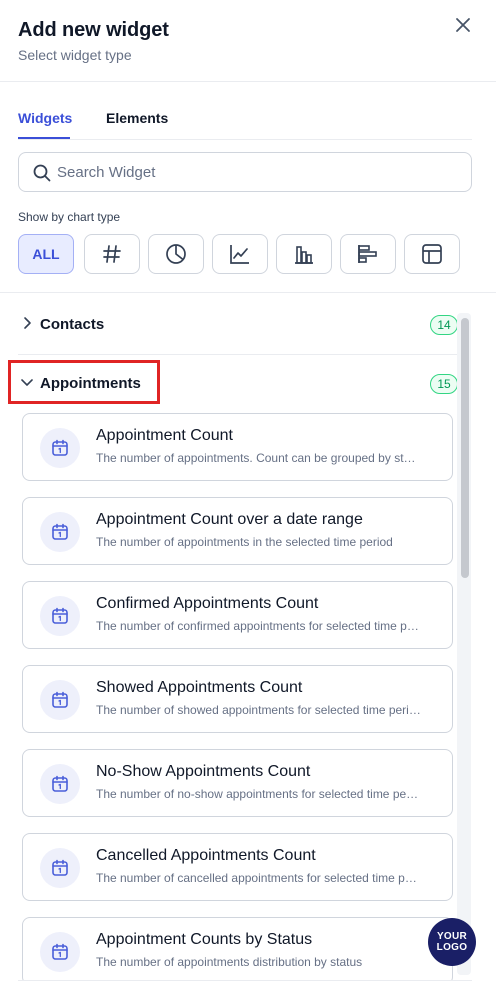 The height and width of the screenshot is (992, 496). Describe the element at coordinates (75, 55) in the screenshot. I see `panel-subtitle: Select widget type` at that location.